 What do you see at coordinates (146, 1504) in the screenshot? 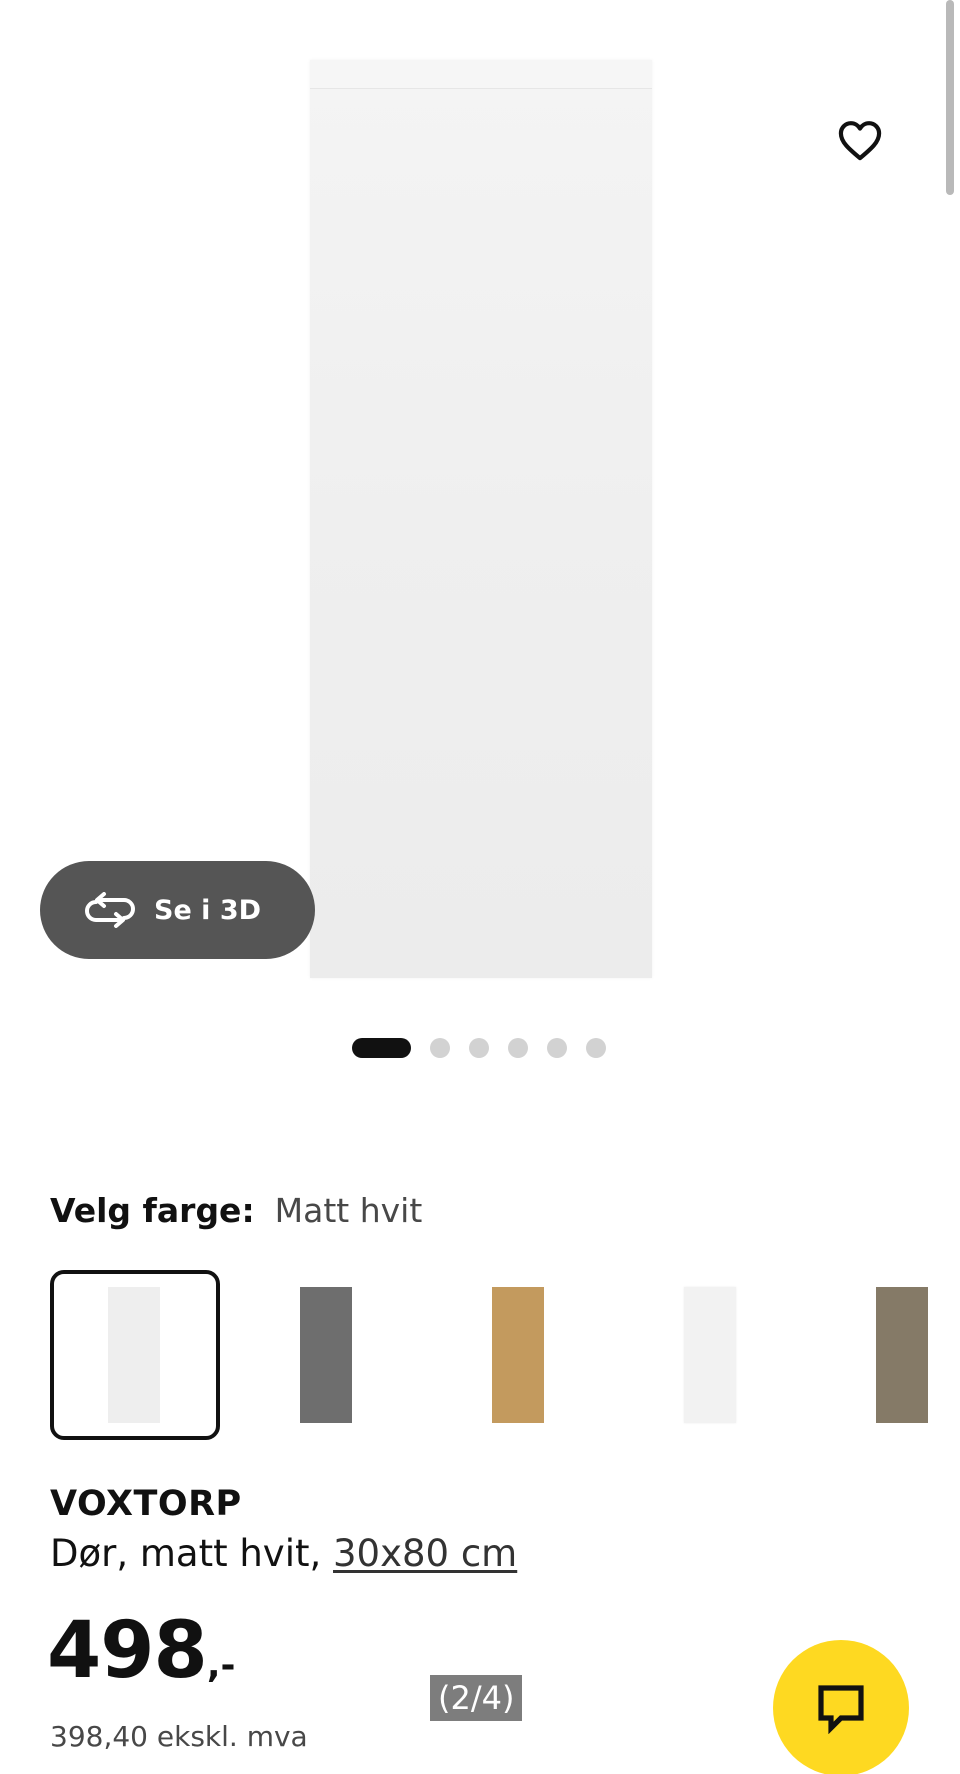
I see `product-name: VOXTORP` at bounding box center [146, 1504].